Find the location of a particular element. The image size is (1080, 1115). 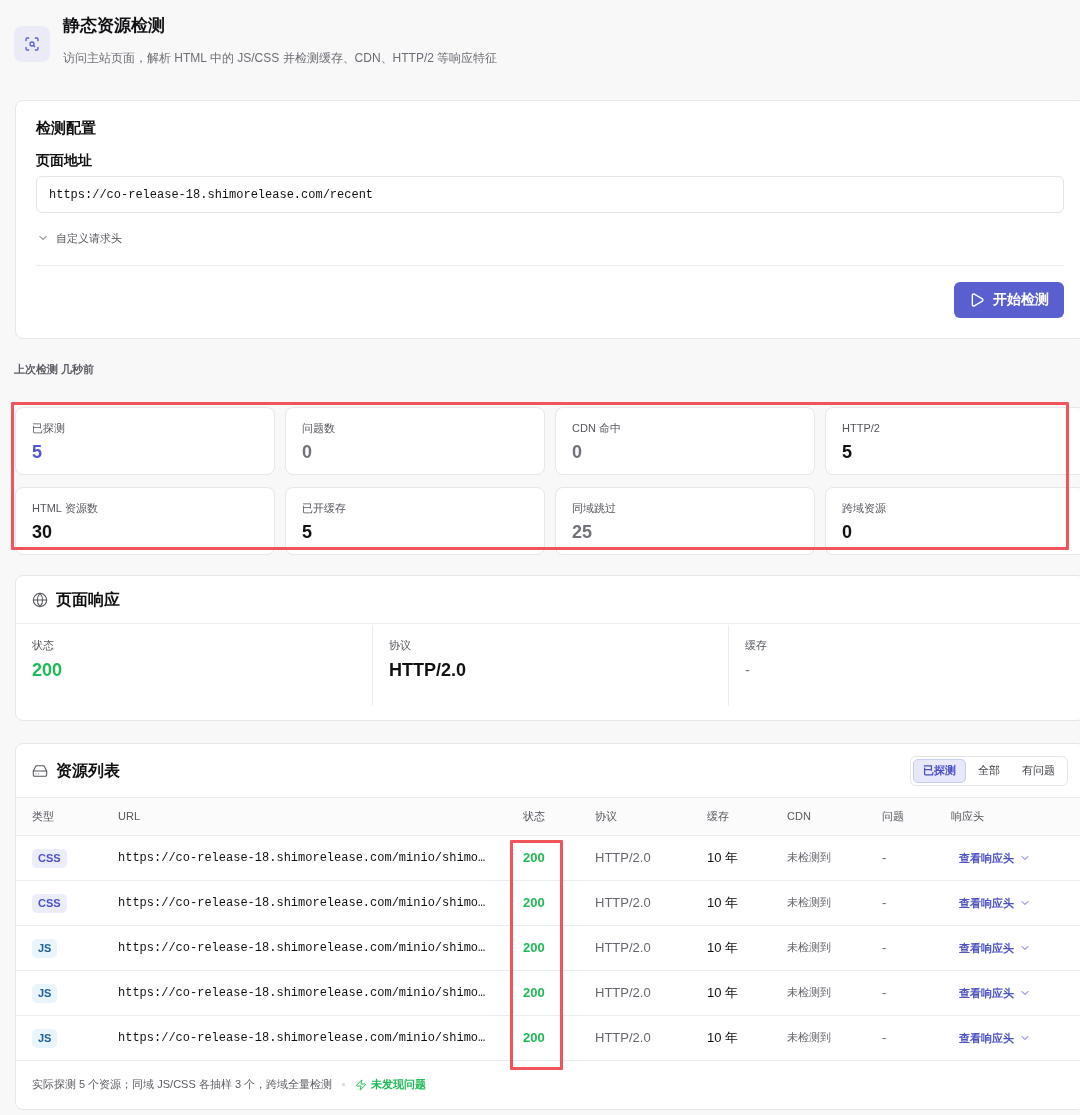

response-label: 缓存 is located at coordinates (756, 645).